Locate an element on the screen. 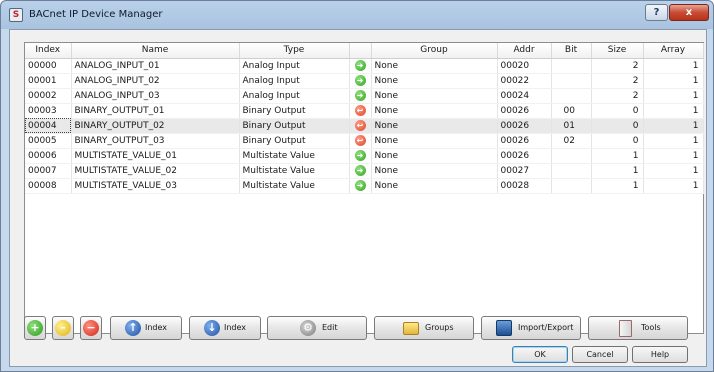 The width and height of the screenshot is (714, 372). tools-icon is located at coordinates (625, 328).